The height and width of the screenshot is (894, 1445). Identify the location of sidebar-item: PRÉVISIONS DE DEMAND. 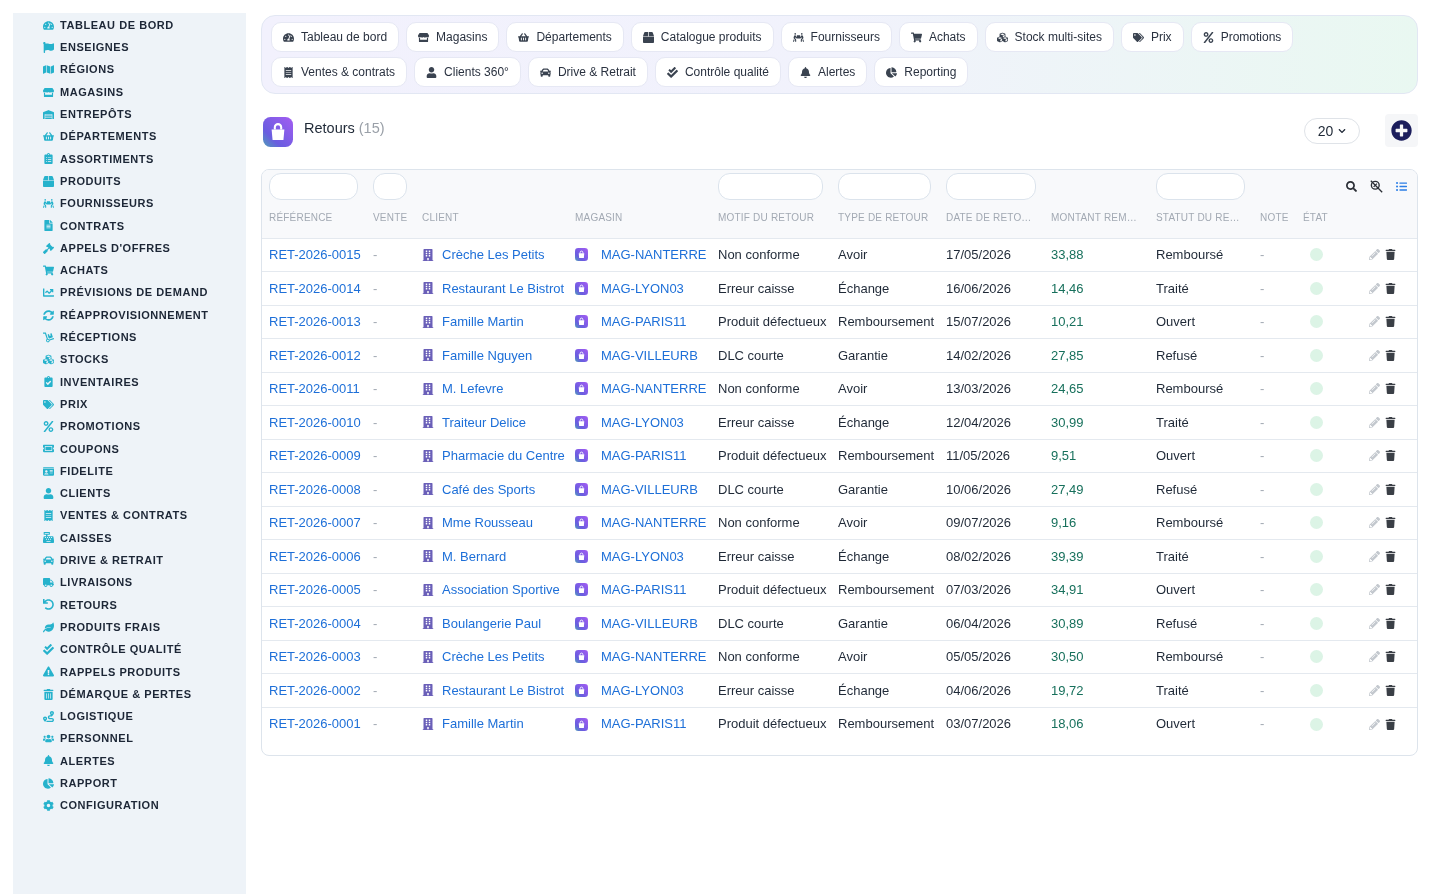
(129, 292).